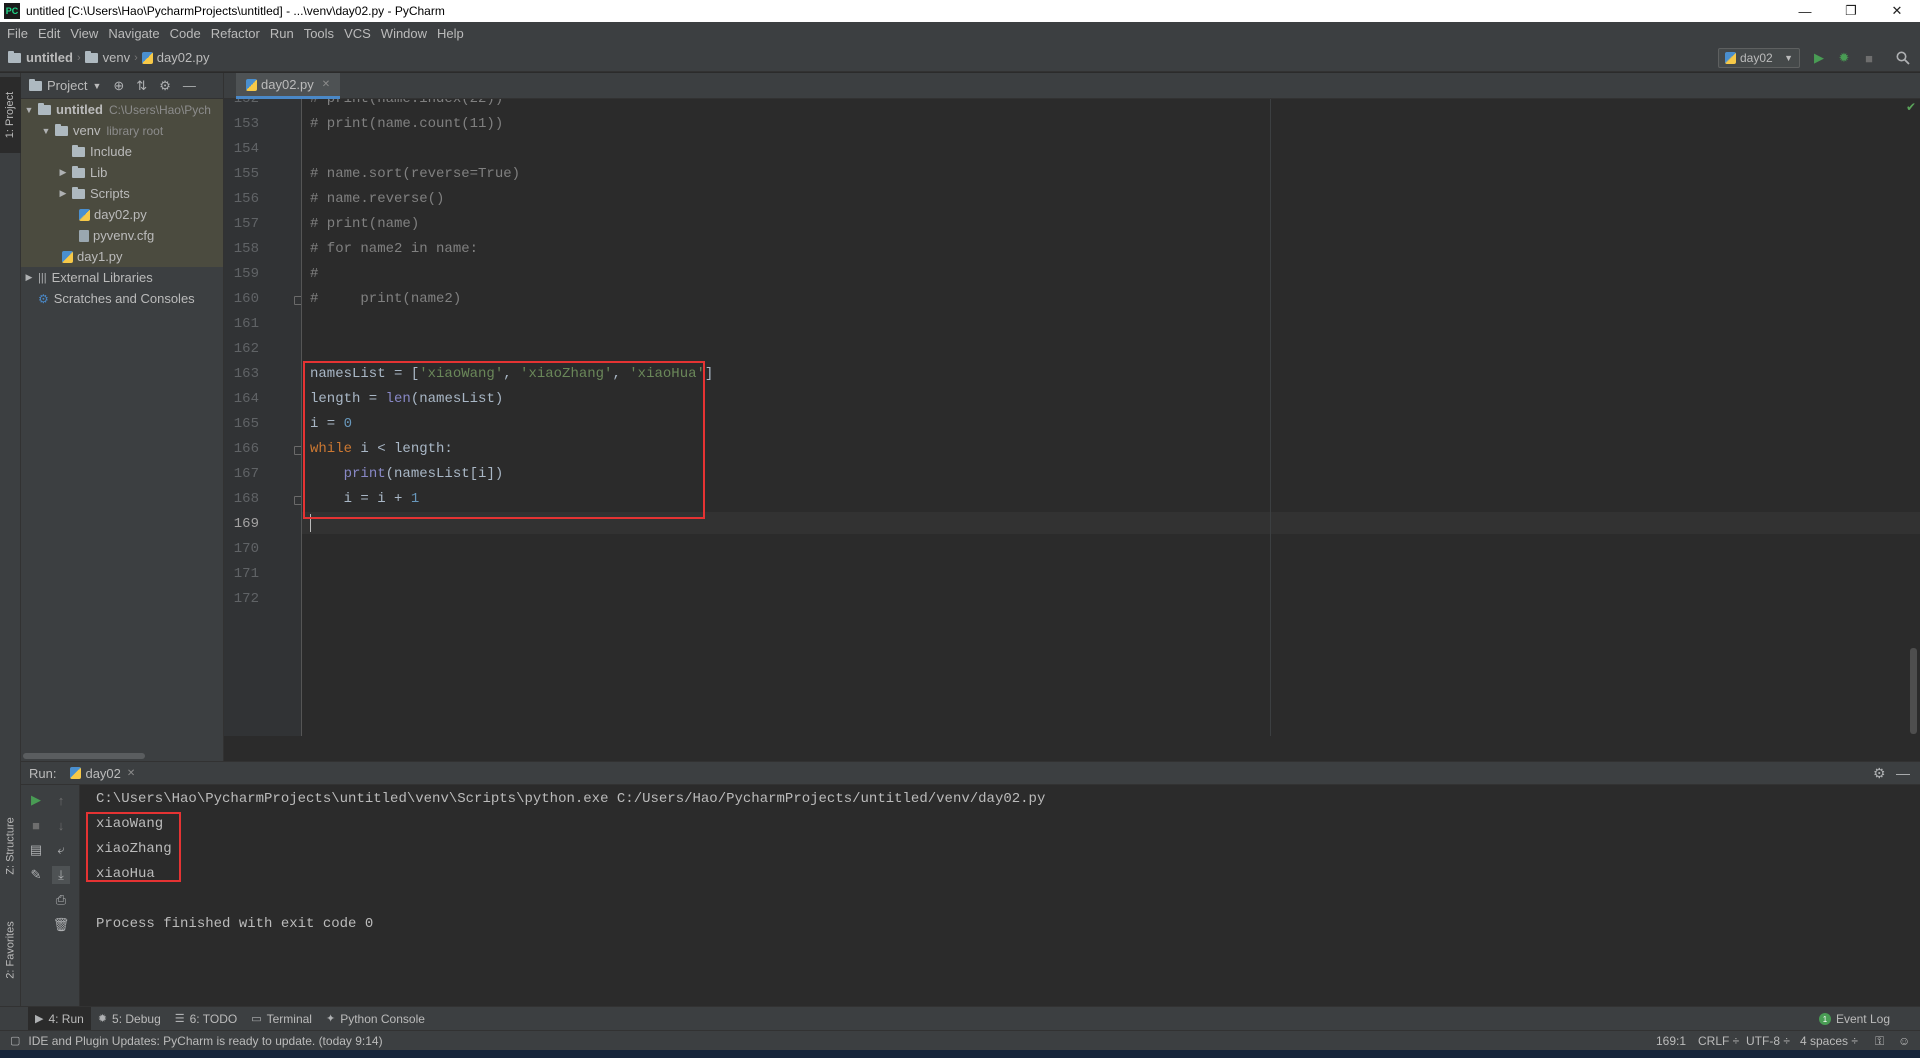 This screenshot has width=1920, height=1058. Describe the element at coordinates (36, 800) in the screenshot. I see `rerun-icon: ▶` at that location.